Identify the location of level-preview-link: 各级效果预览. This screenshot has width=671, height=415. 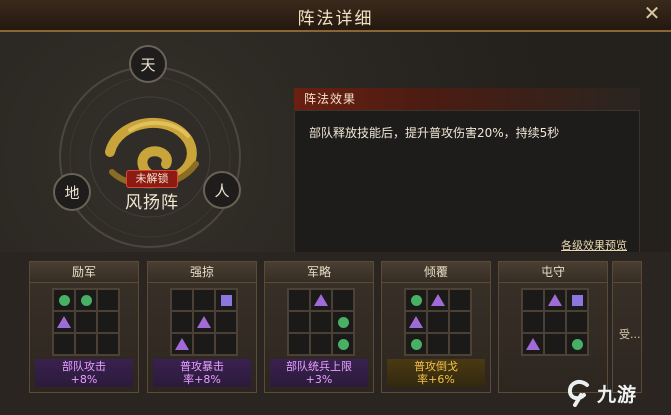
(594, 245).